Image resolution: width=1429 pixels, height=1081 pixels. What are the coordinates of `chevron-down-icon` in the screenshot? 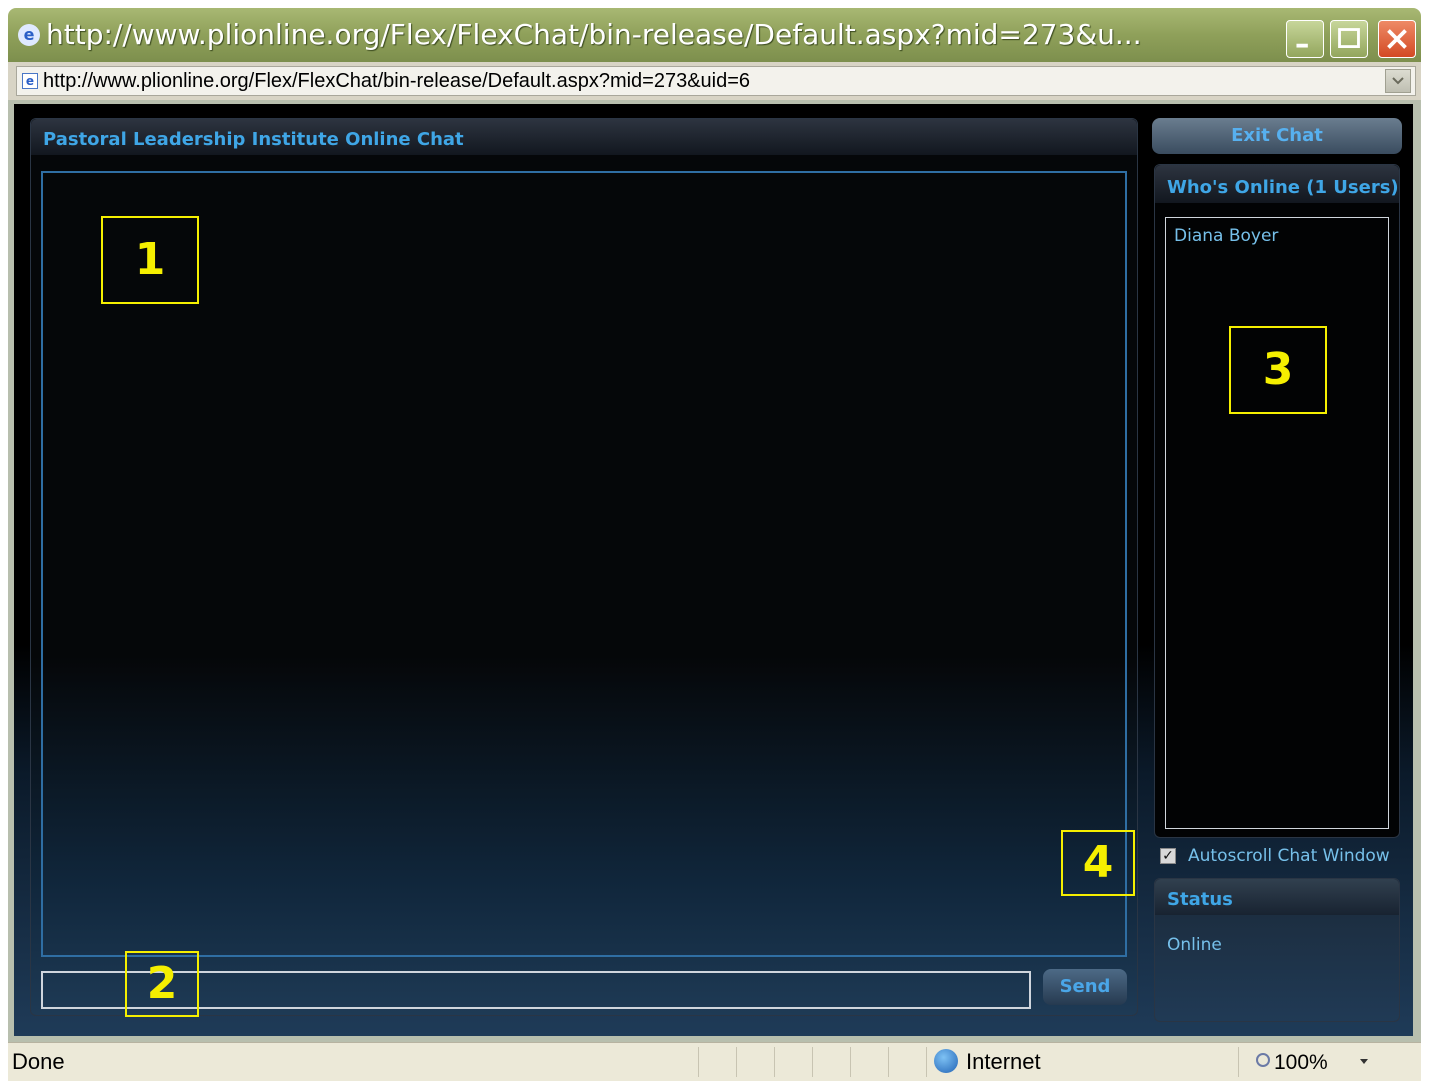 It's located at (1398, 81).